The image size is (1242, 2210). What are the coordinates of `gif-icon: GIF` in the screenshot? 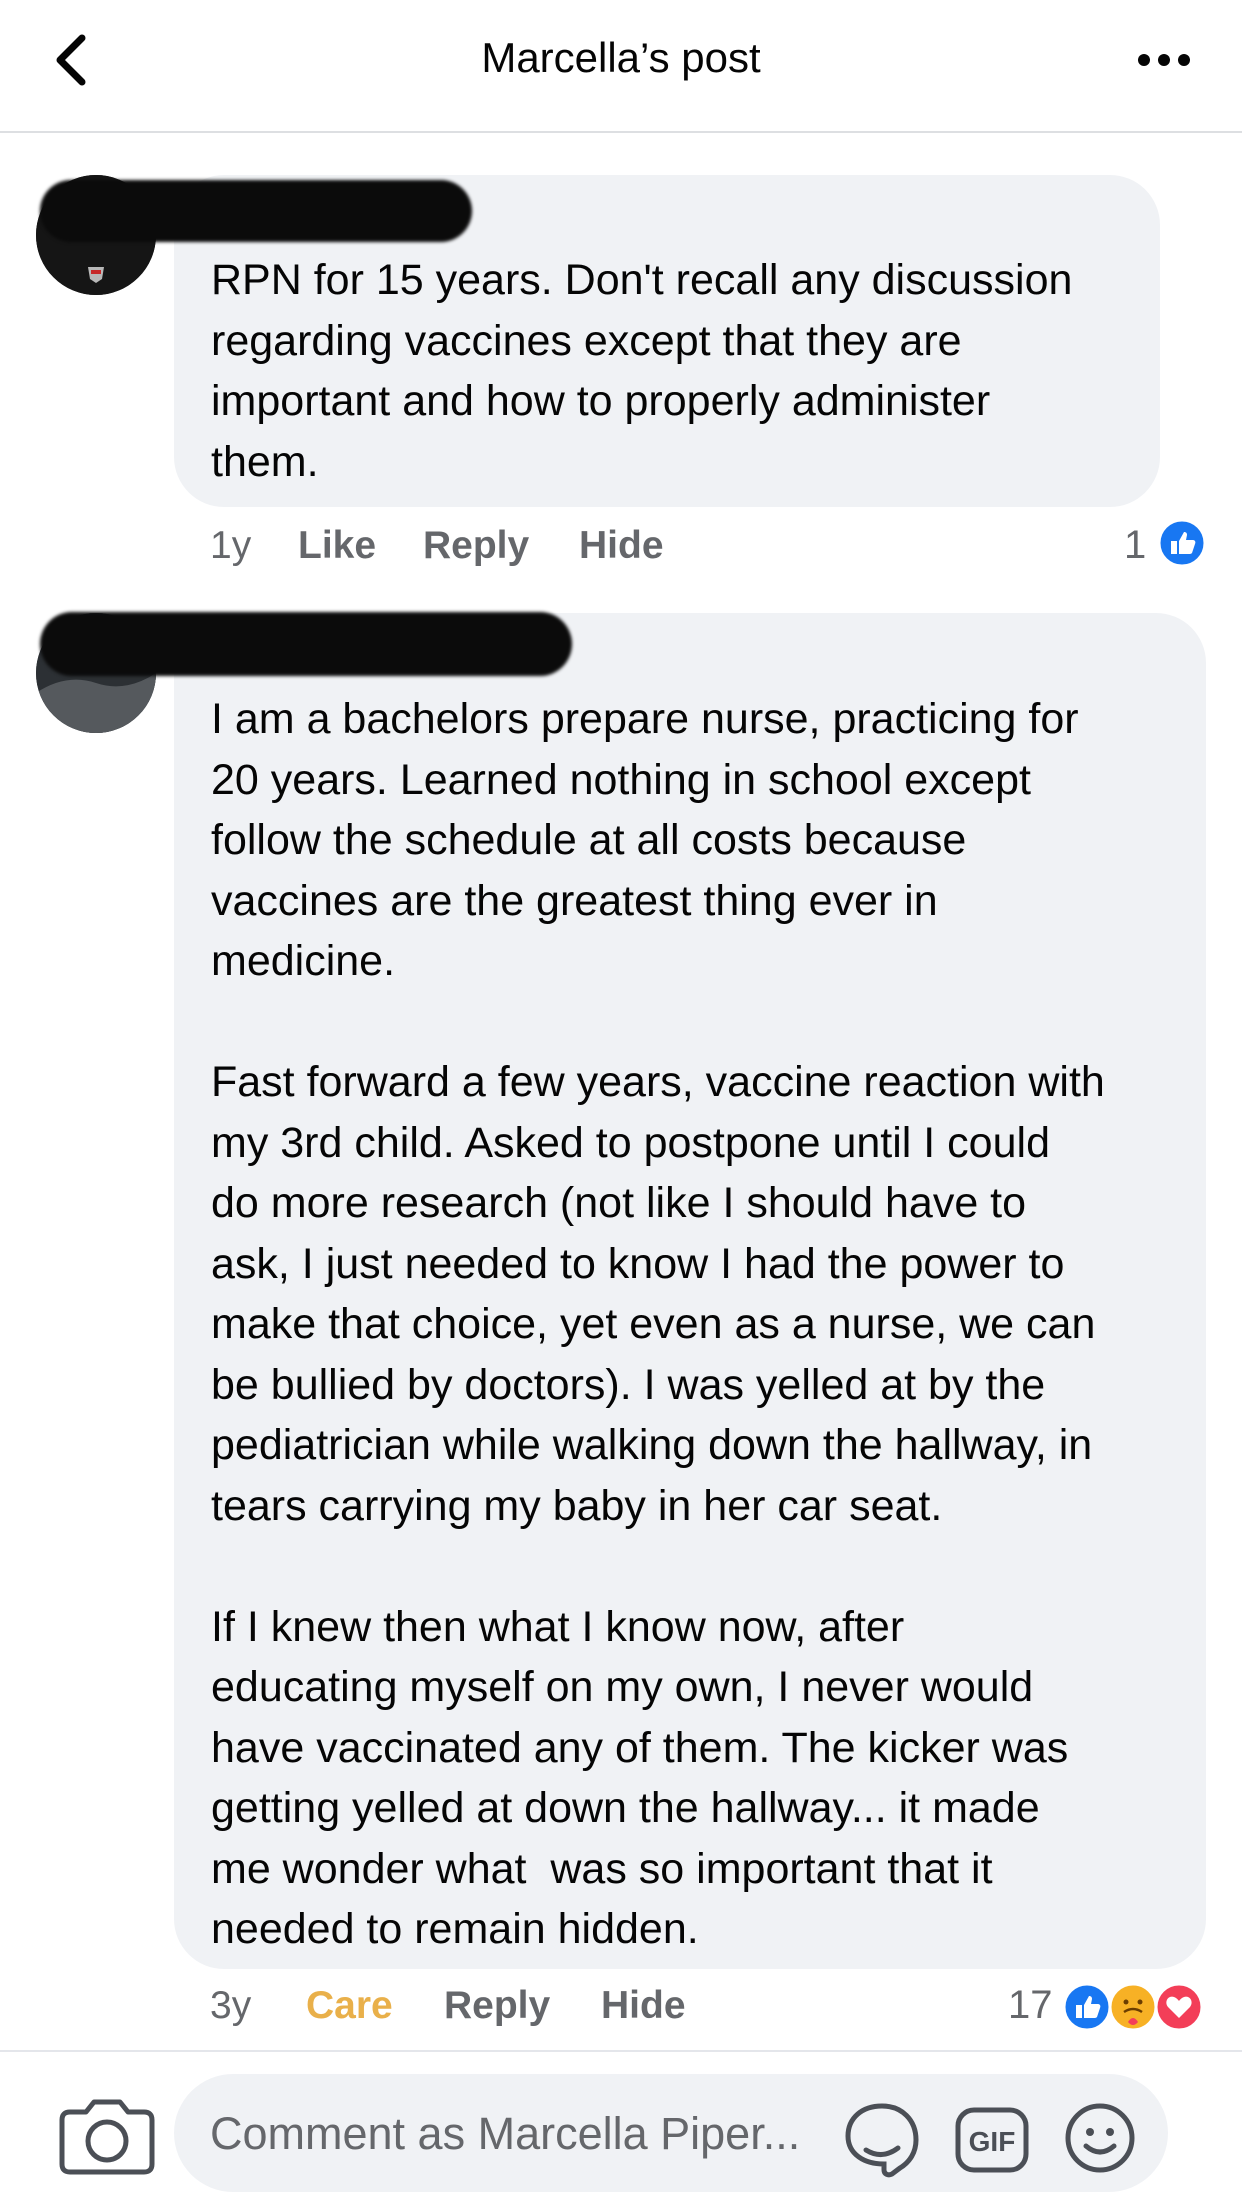 It's located at (992, 2140).